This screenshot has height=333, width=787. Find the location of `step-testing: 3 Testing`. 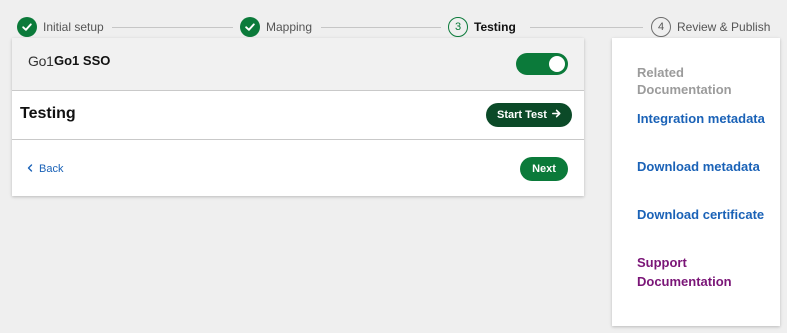

step-testing: 3 Testing is located at coordinates (482, 27).